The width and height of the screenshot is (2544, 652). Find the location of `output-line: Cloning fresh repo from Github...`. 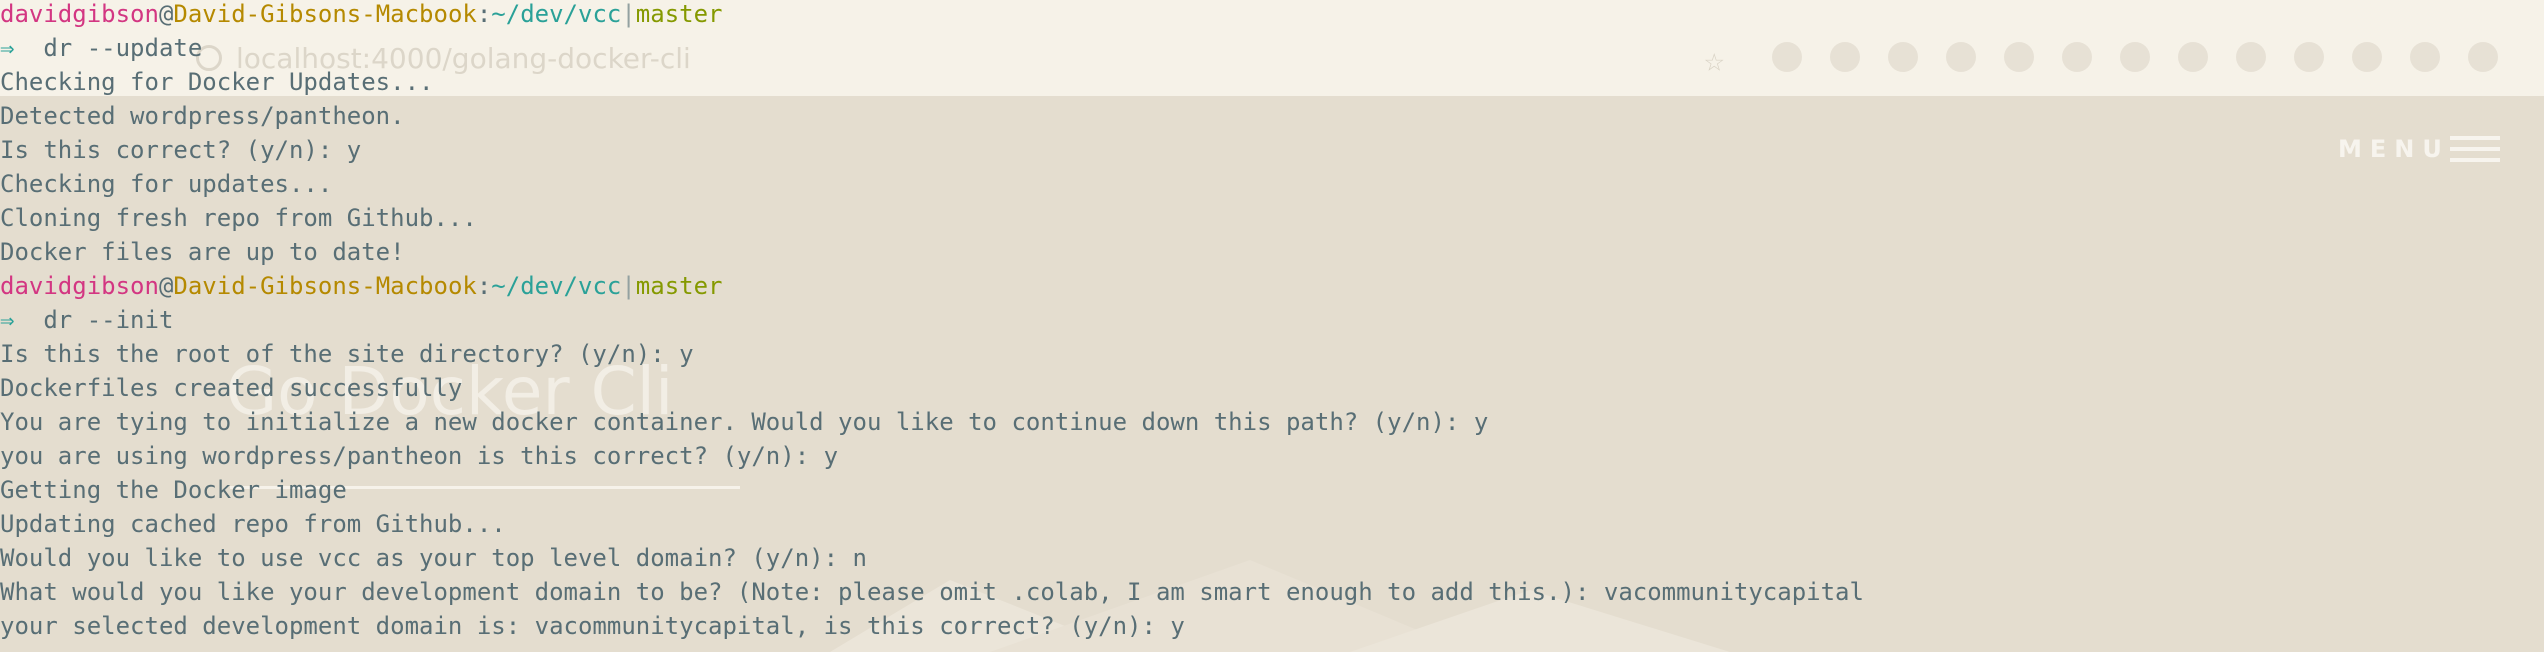

output-line: Cloning fresh repo from Github... is located at coordinates (238, 218).